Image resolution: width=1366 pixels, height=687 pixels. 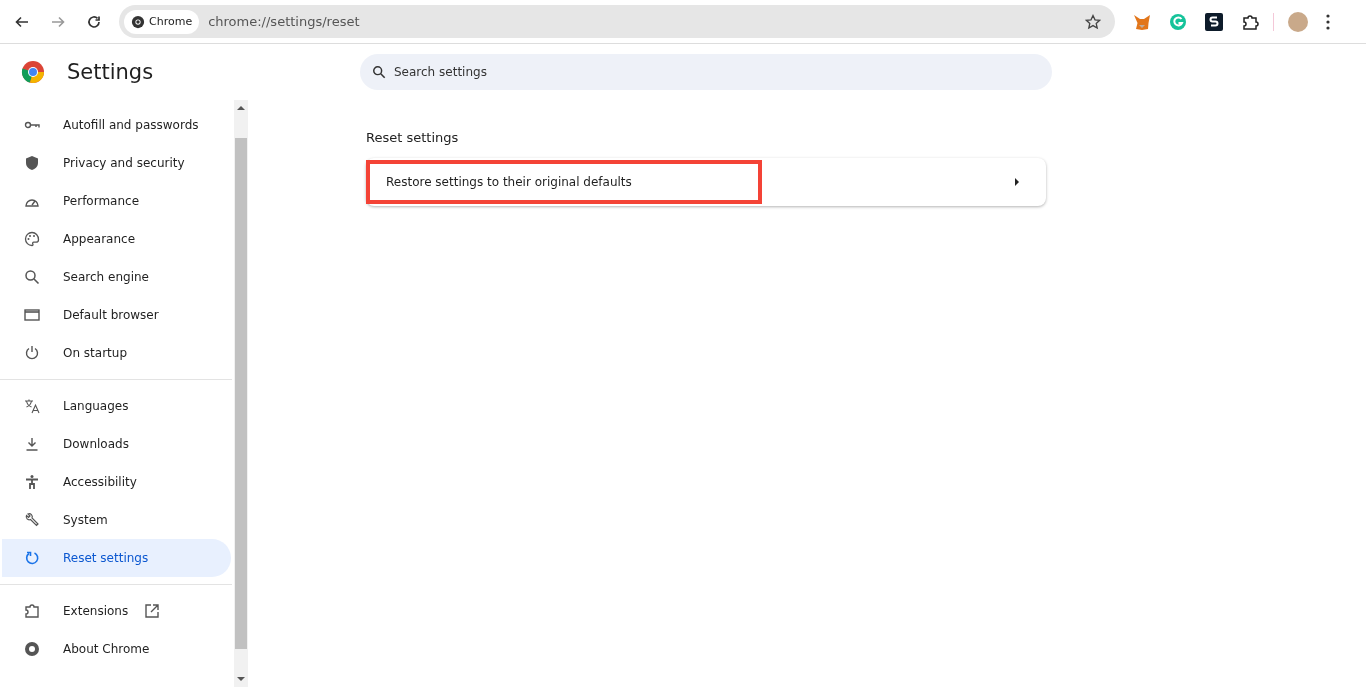 What do you see at coordinates (32, 406) in the screenshot?
I see `translate-icon` at bounding box center [32, 406].